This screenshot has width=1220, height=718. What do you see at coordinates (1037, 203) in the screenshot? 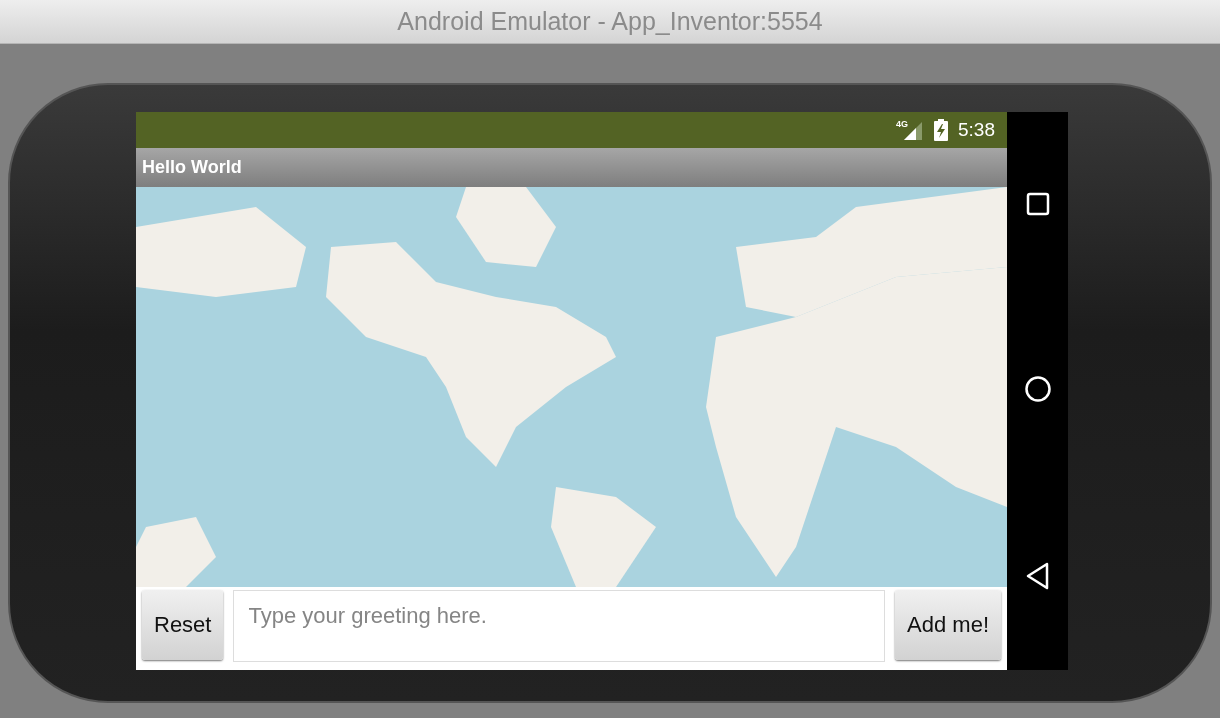
I see `recent-apps-icon` at bounding box center [1037, 203].